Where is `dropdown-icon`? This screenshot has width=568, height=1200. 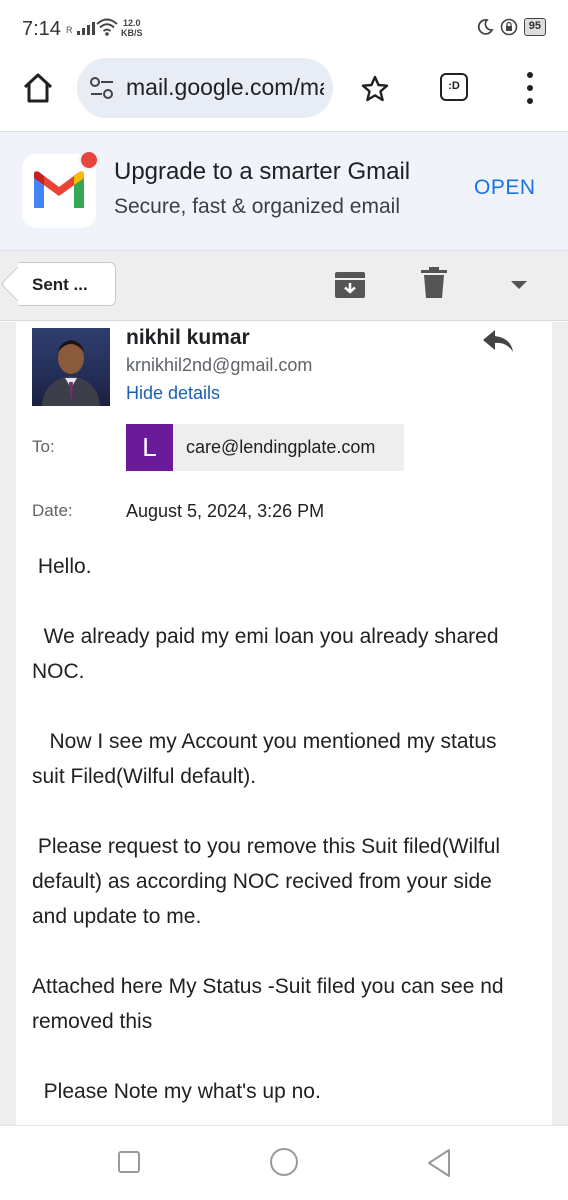
dropdown-icon is located at coordinates (519, 285).